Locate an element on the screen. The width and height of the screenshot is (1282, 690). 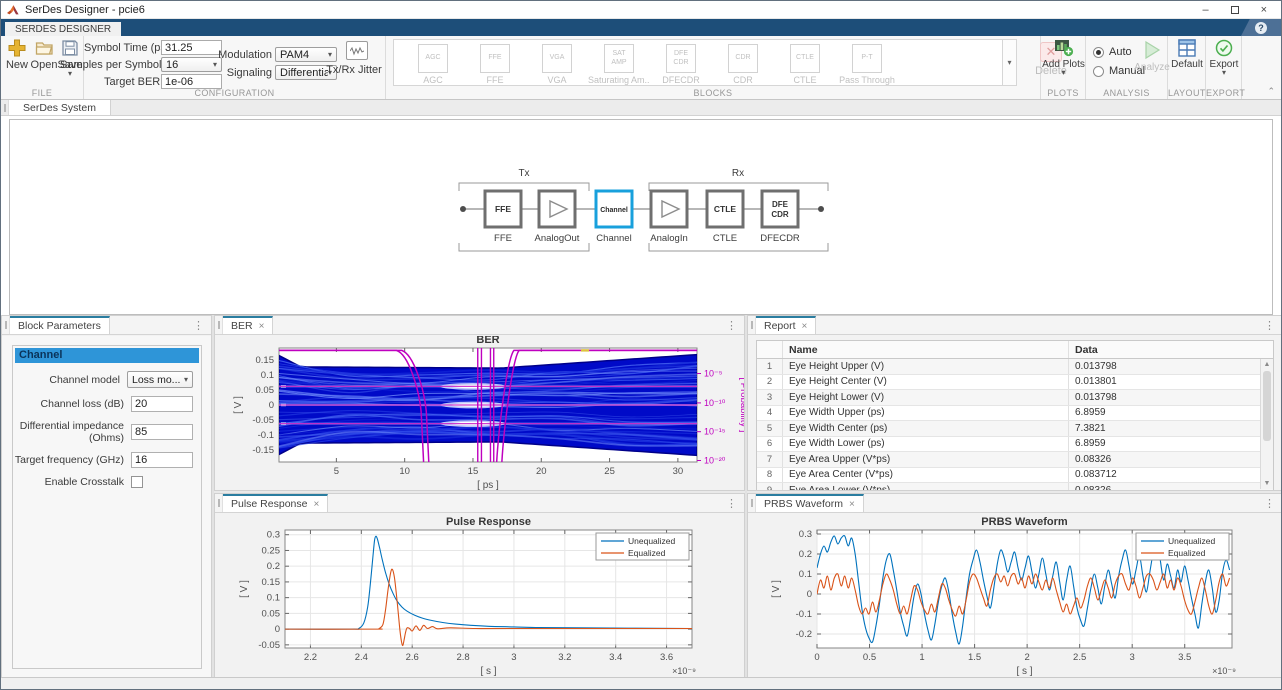
scroll-down-icon: ▼ is located at coordinates (1267, 483).